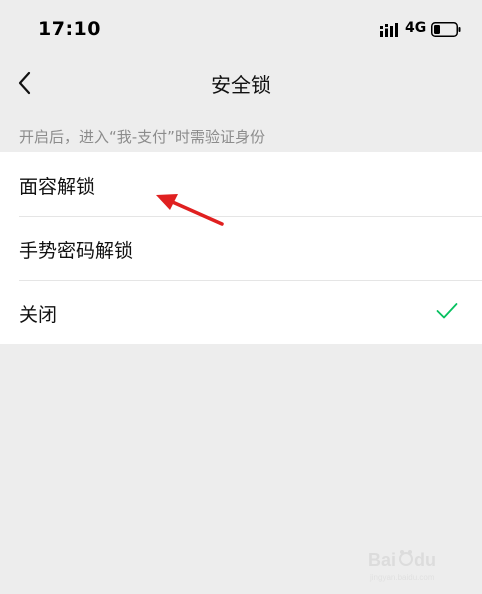  What do you see at coordinates (382, 560) in the screenshot?
I see `svg-text: Bai` at bounding box center [382, 560].